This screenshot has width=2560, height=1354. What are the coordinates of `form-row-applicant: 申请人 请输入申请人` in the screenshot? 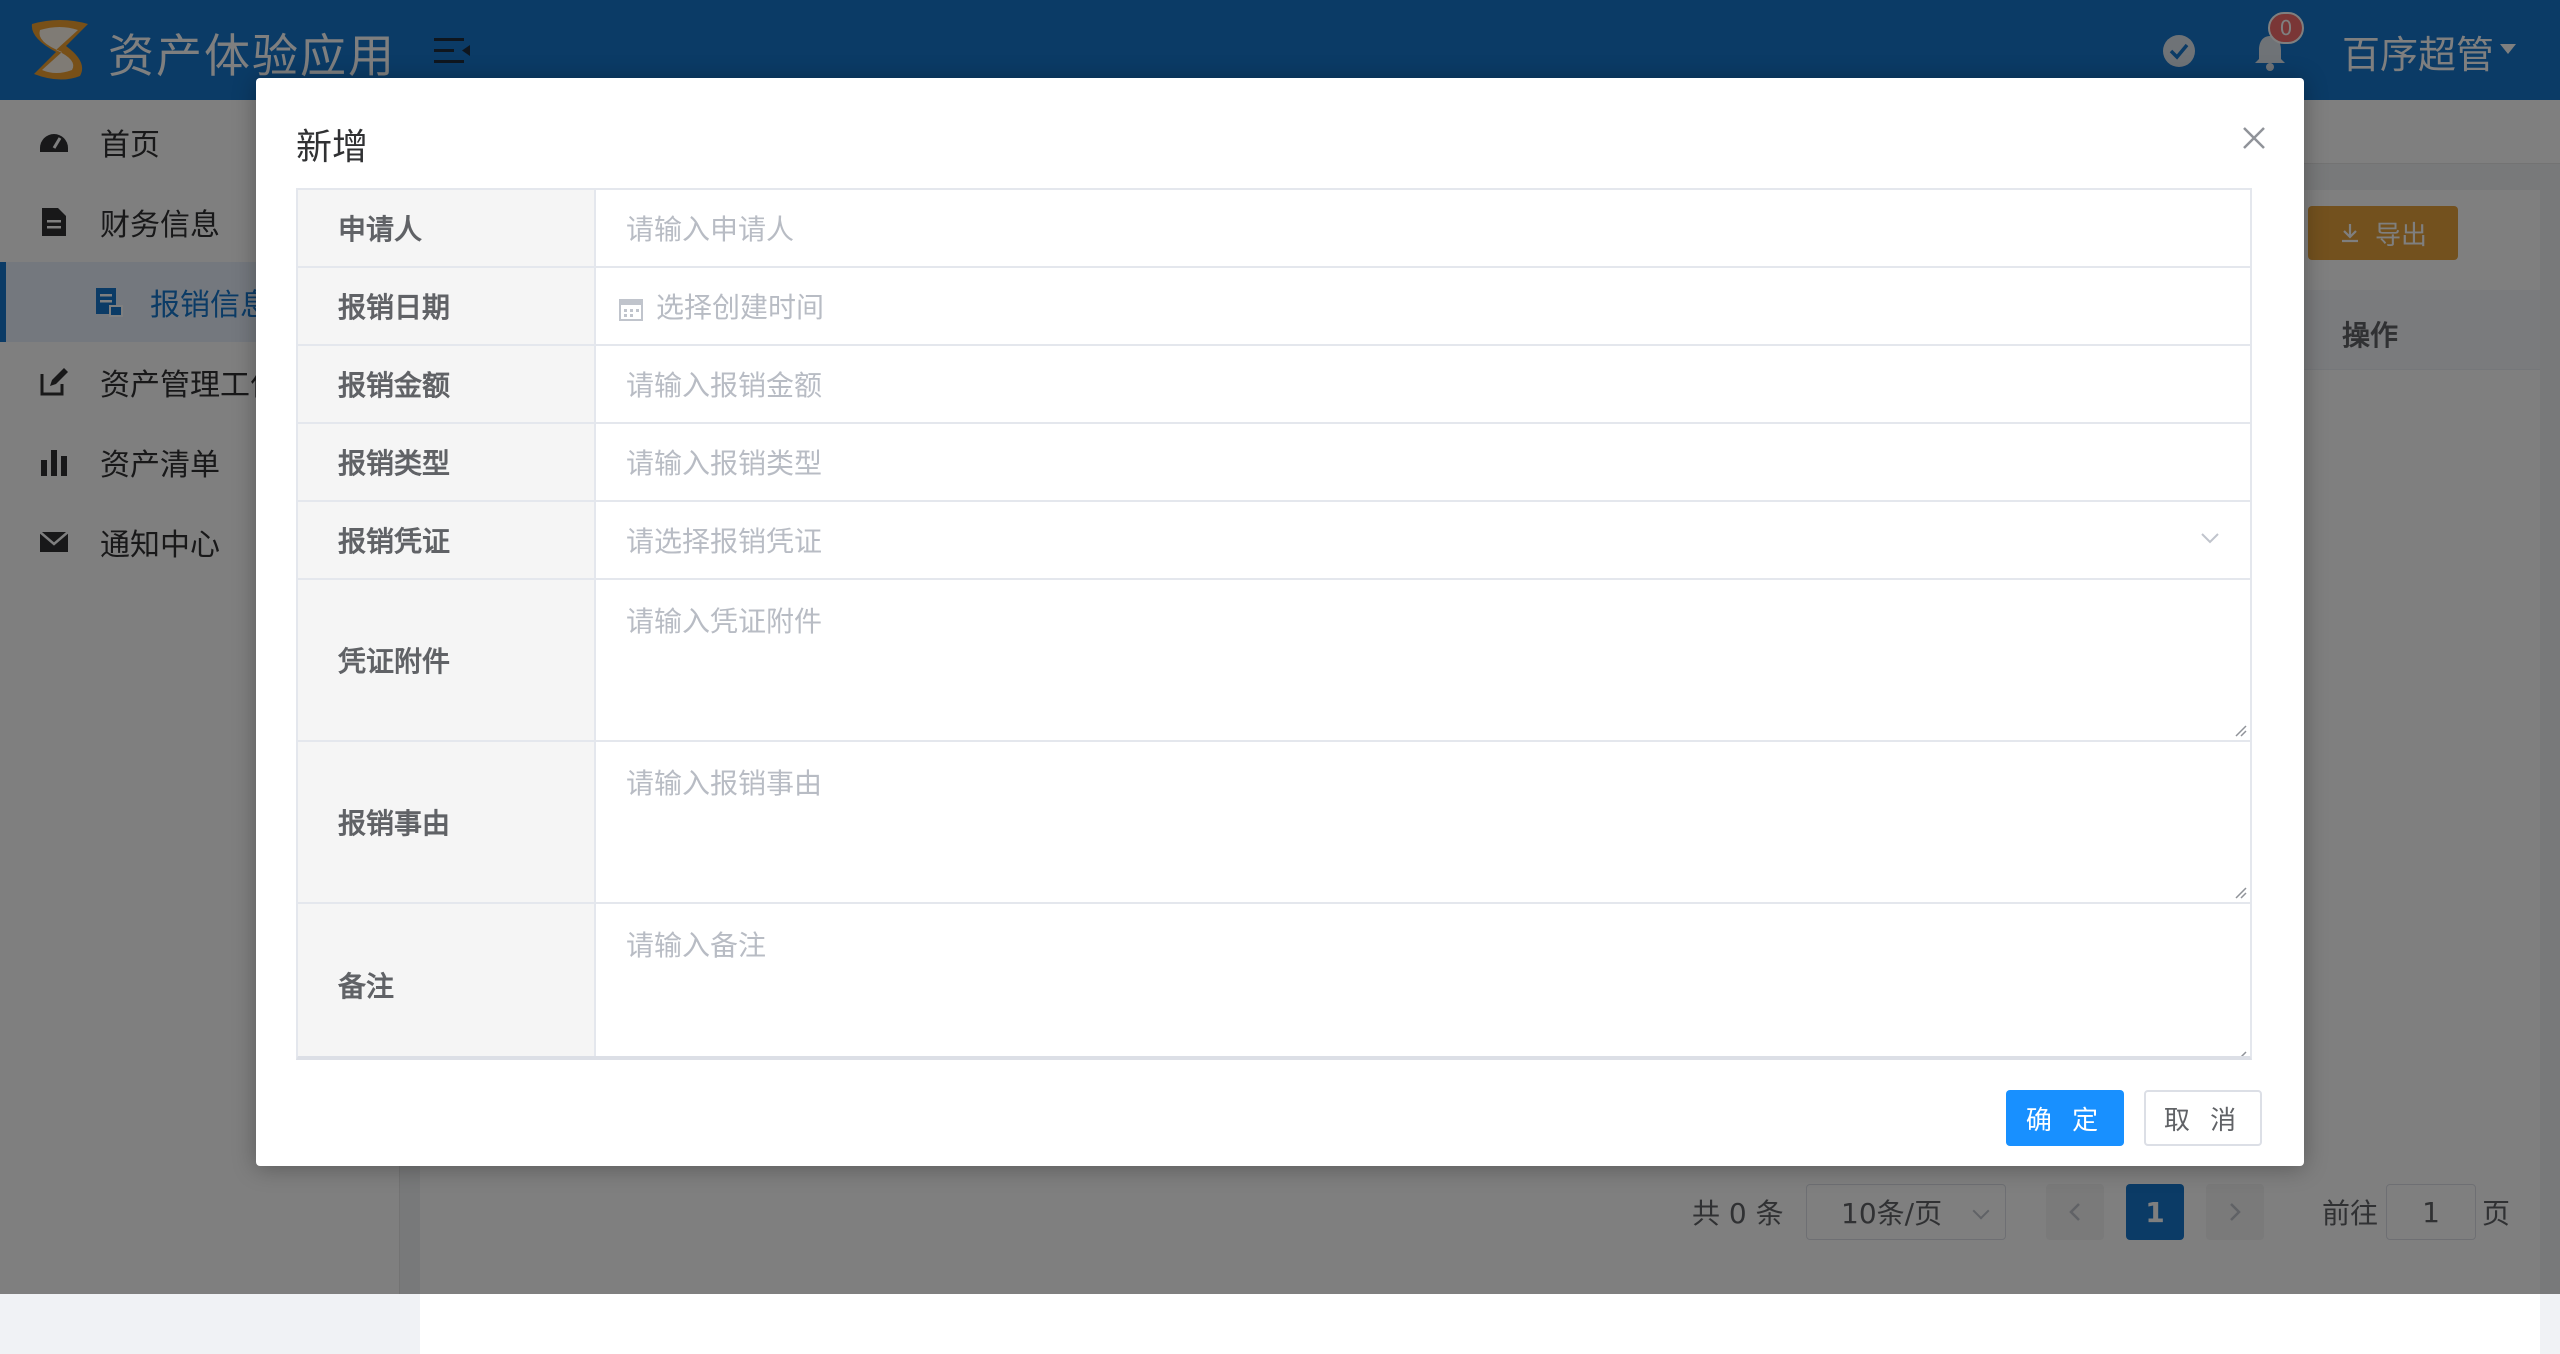 It's located at (1274, 229).